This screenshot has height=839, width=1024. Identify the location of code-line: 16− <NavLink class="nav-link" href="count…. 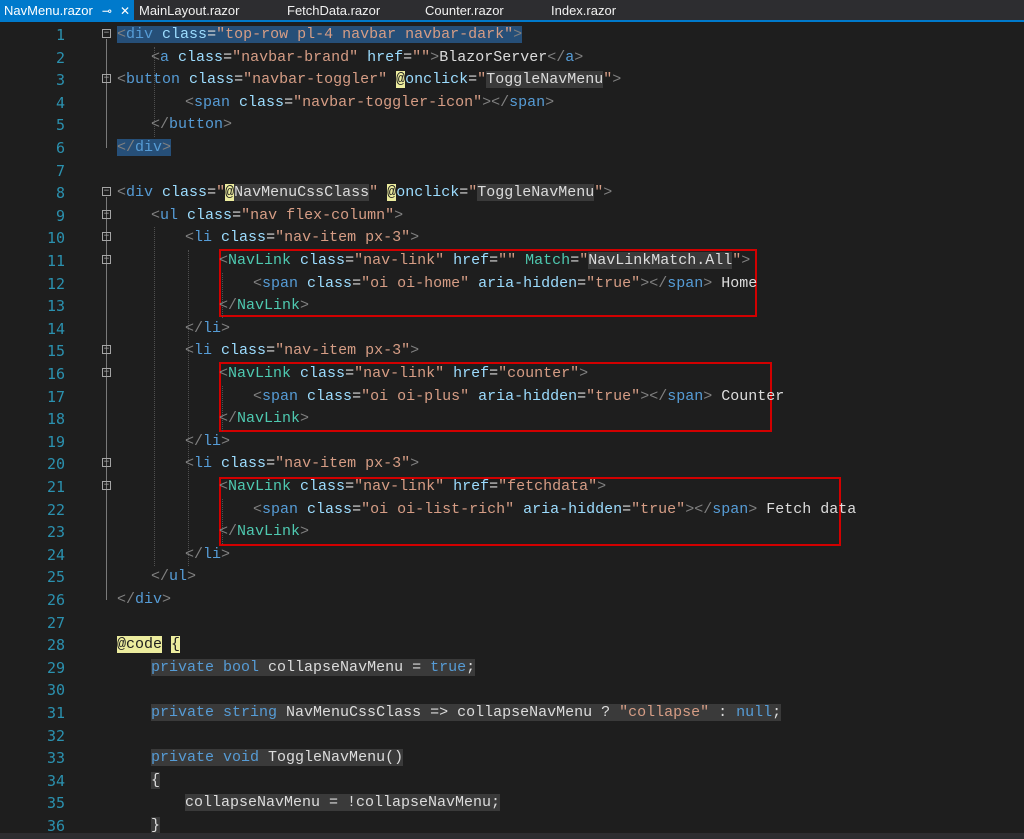
(512, 374).